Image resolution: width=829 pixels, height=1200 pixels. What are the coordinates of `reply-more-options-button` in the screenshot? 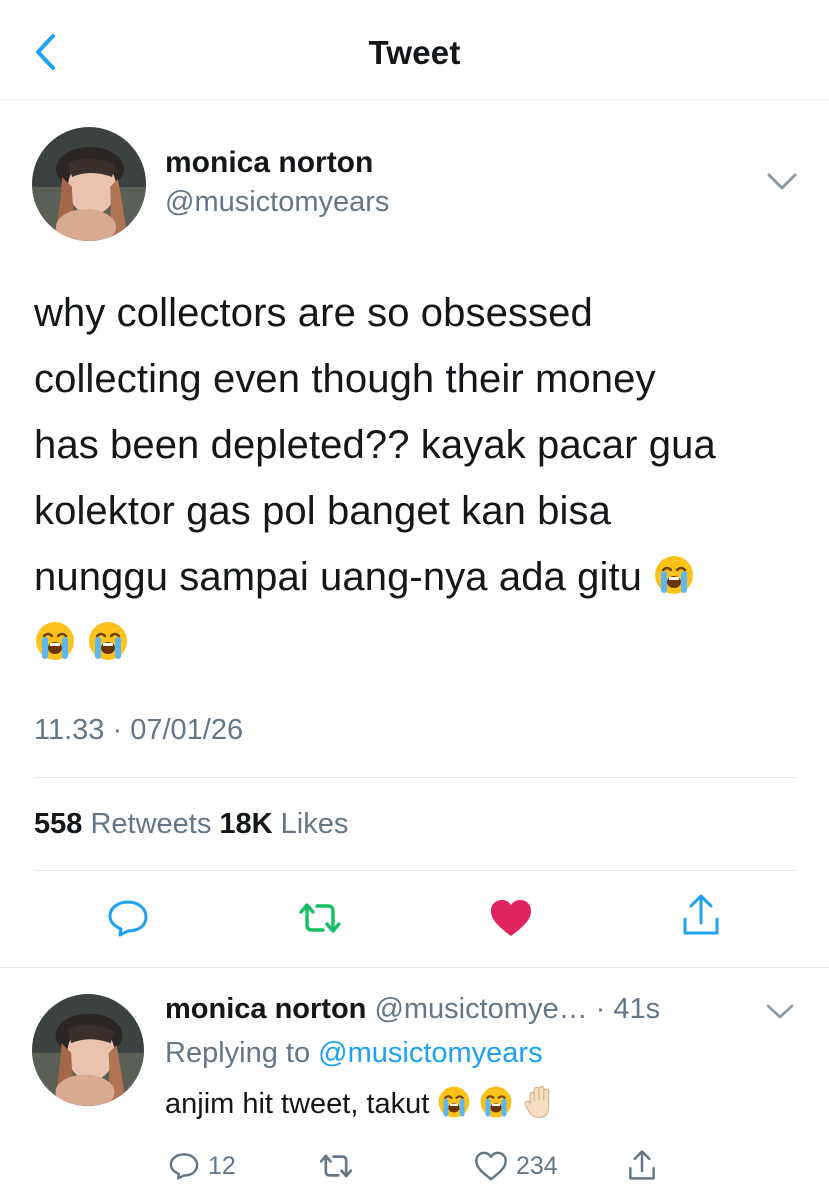 It's located at (780, 1012).